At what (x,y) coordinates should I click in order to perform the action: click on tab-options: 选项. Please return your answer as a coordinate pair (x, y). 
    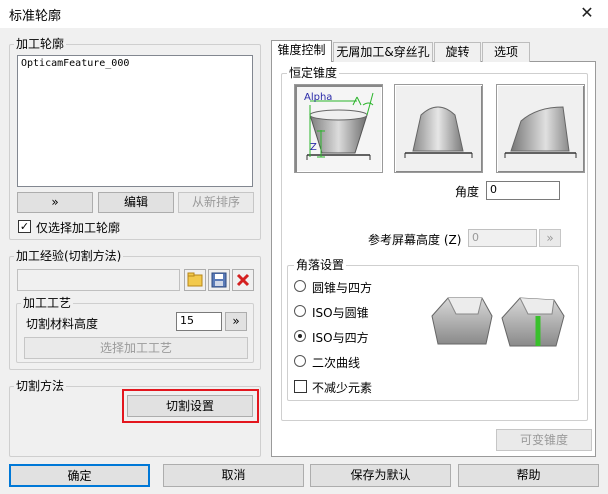
    Looking at the image, I should click on (506, 52).